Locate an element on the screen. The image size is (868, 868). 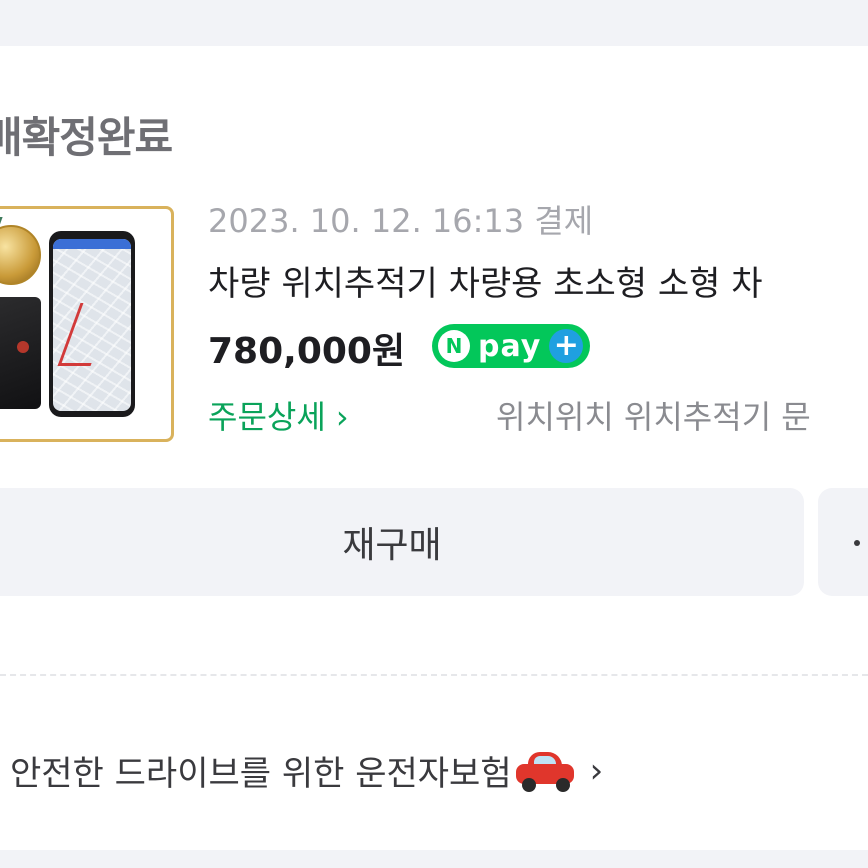
insurance-promo-link: 안전한 드라이브를 위한 운전자보험 › is located at coordinates (306, 770).